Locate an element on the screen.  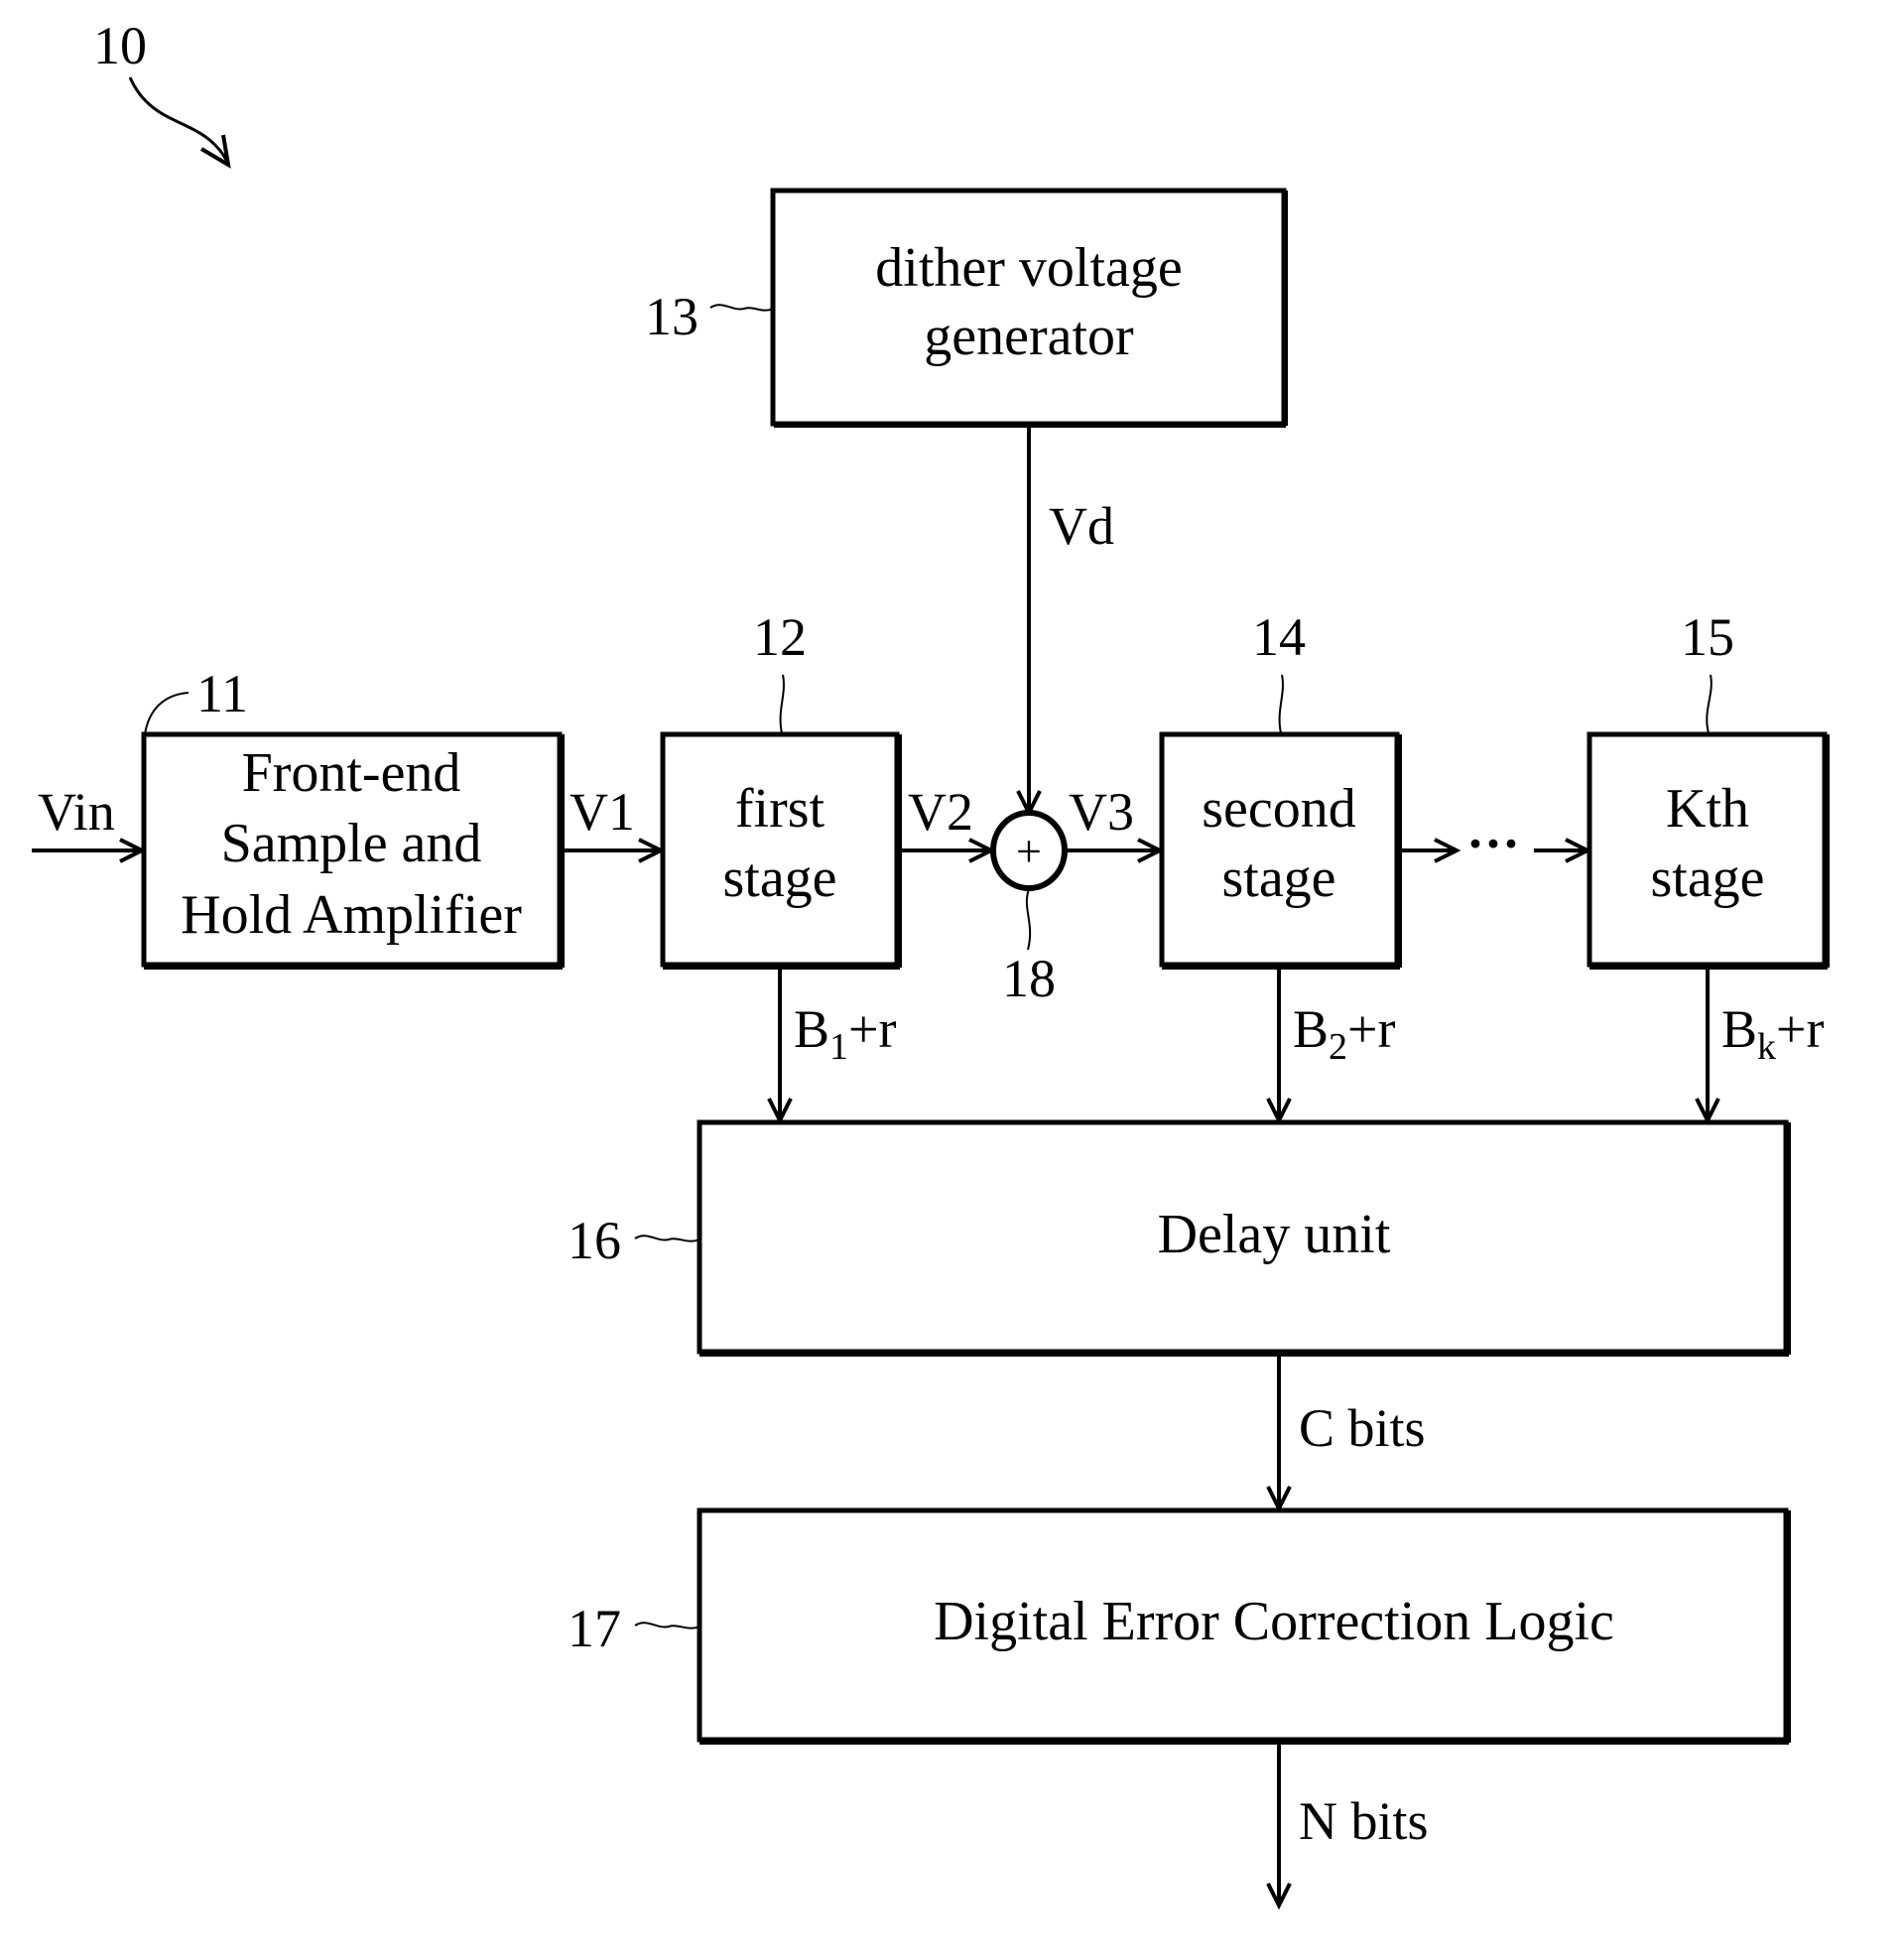
kth-stage-block: Kth stage is located at coordinates (1708, 850).